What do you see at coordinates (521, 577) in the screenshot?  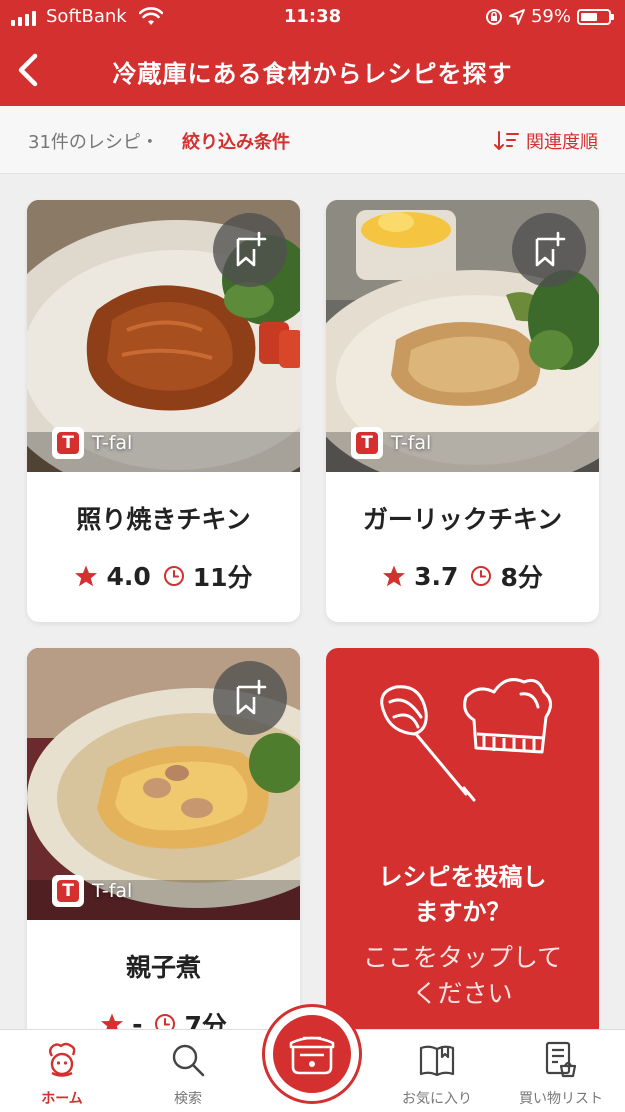 I see `cook-time: 8分` at bounding box center [521, 577].